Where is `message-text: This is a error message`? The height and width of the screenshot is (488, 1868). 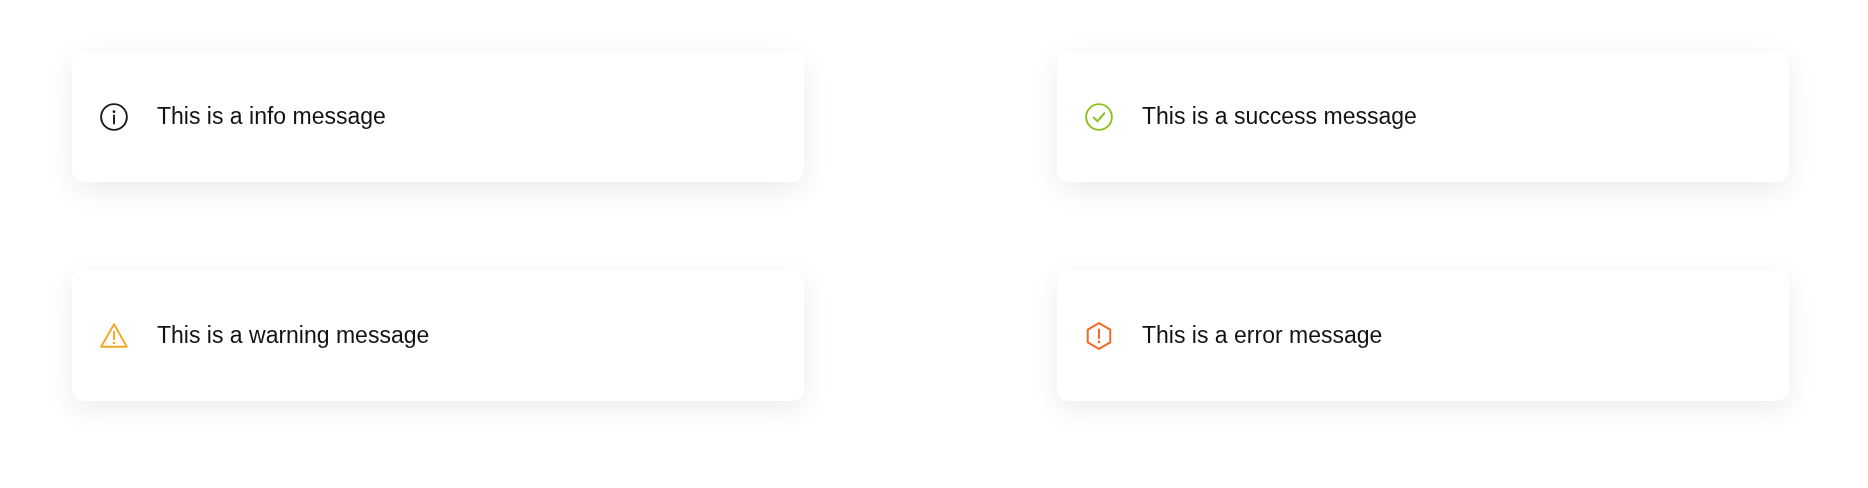 message-text: This is a error message is located at coordinates (1262, 335).